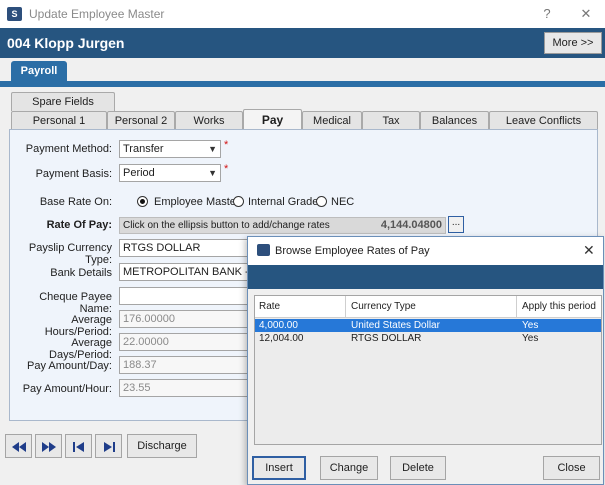 This screenshot has width=605, height=485. Describe the element at coordinates (332, 120) in the screenshot. I see `tab-medical: Medical` at that location.